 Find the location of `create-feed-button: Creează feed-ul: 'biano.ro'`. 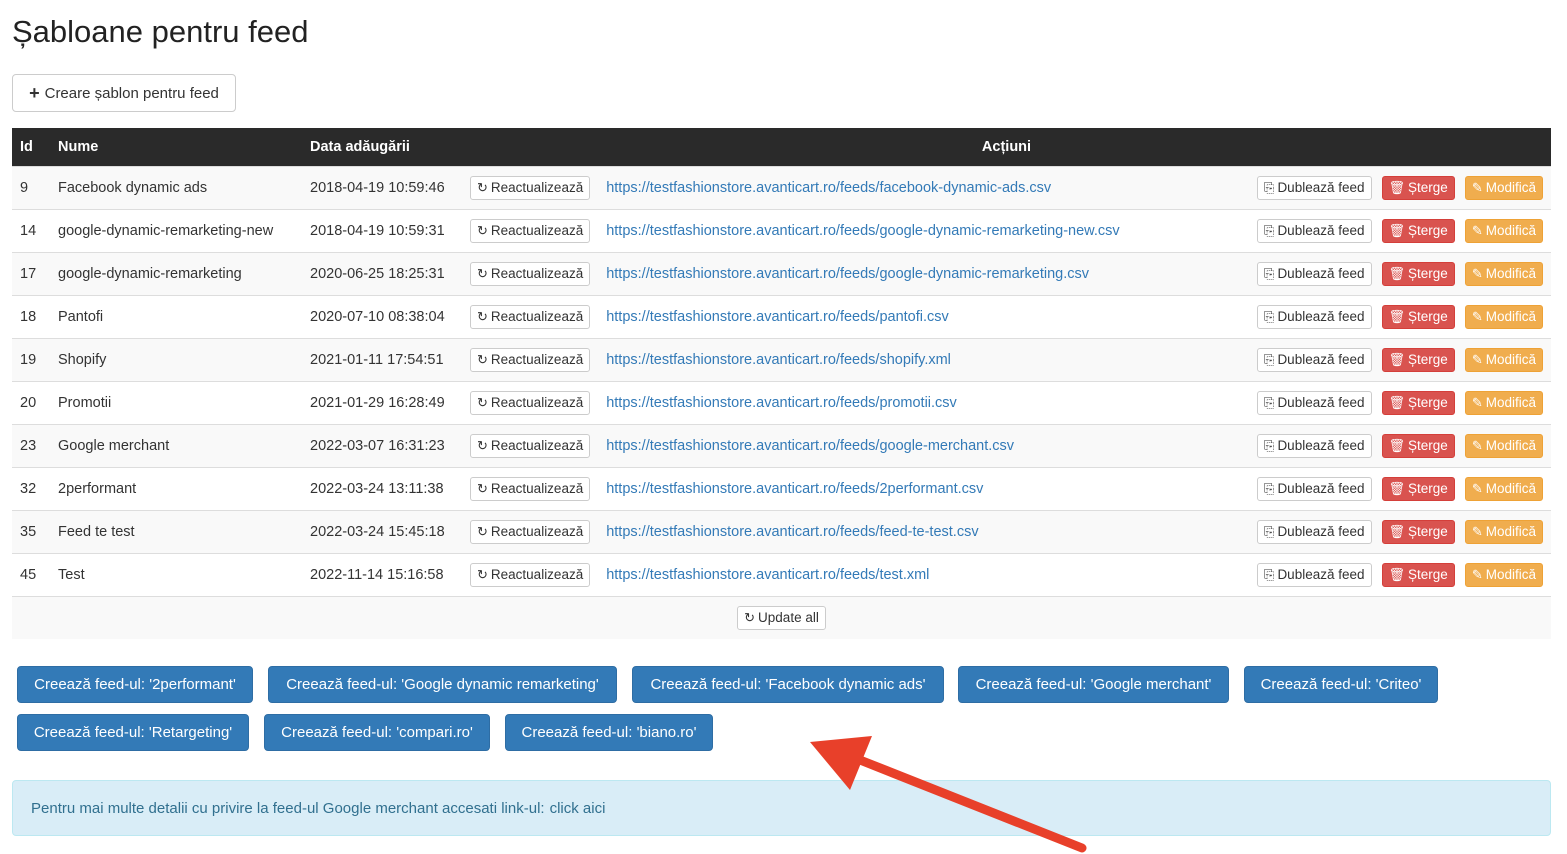

create-feed-button: Creează feed-ul: 'biano.ro' is located at coordinates (609, 732).